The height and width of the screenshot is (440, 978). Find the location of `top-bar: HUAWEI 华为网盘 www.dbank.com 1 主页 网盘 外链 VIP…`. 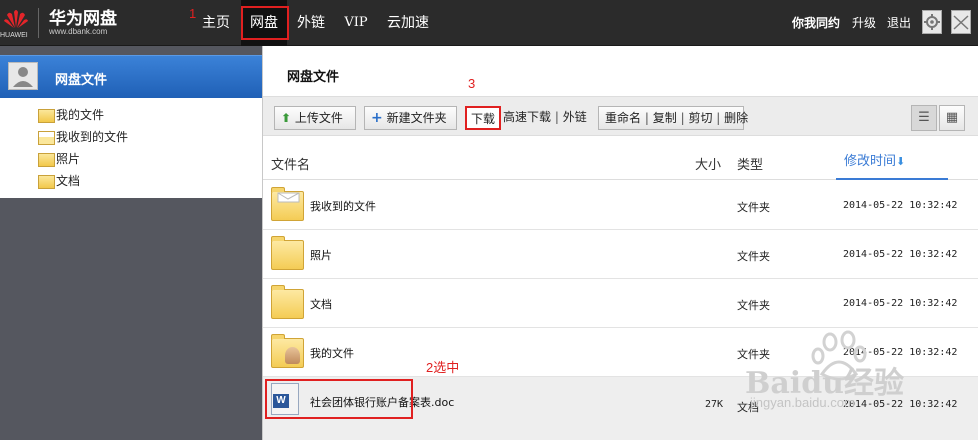

top-bar: HUAWEI 华为网盘 www.dbank.com 1 主页 网盘 外链 VIP… is located at coordinates (489, 23).